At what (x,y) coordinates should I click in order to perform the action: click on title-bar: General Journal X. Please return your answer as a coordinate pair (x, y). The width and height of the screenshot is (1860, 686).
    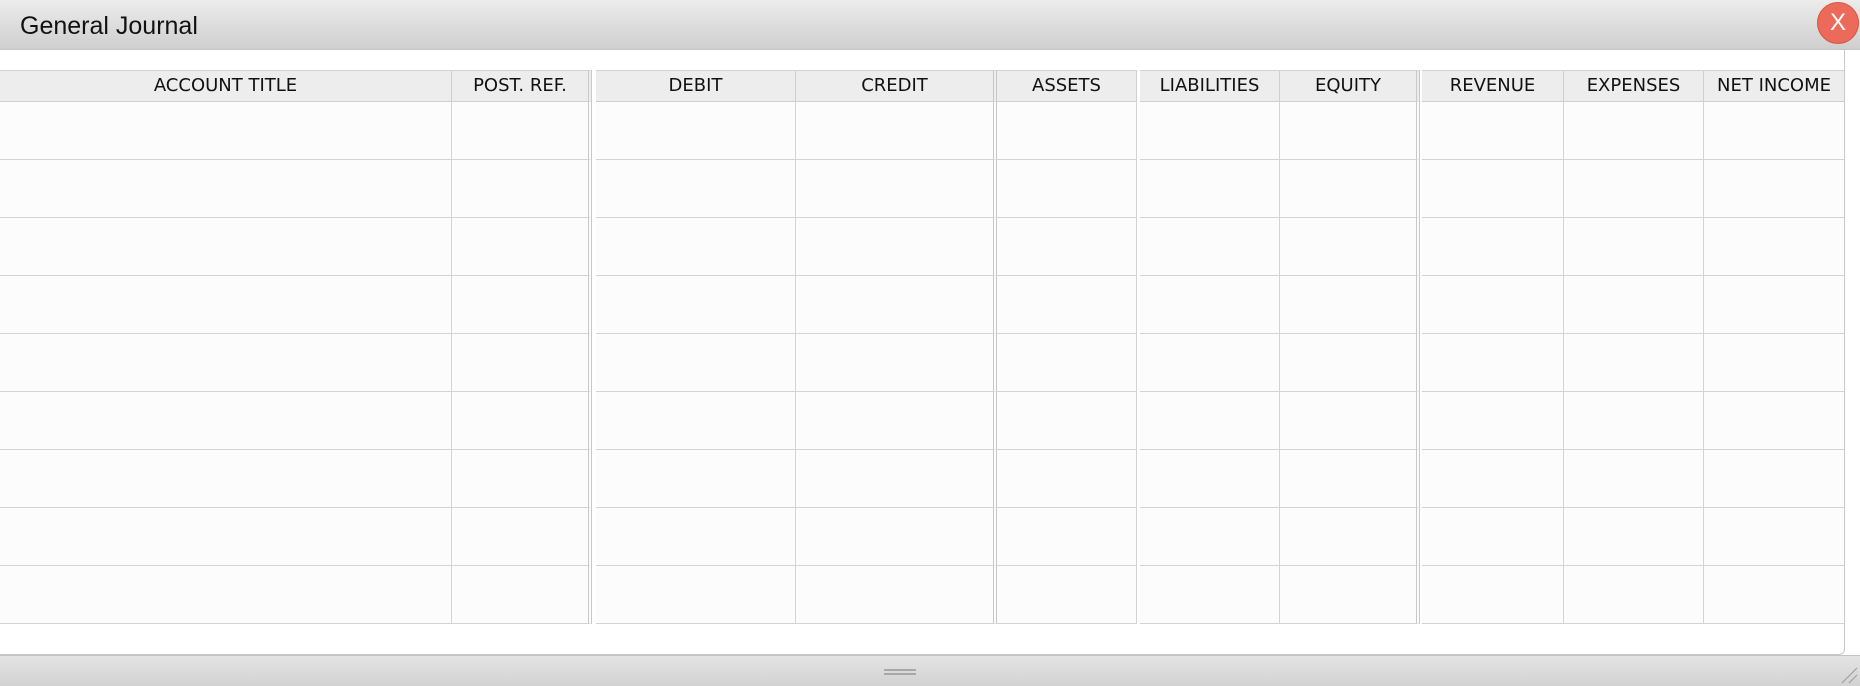
    Looking at the image, I should click on (930, 25).